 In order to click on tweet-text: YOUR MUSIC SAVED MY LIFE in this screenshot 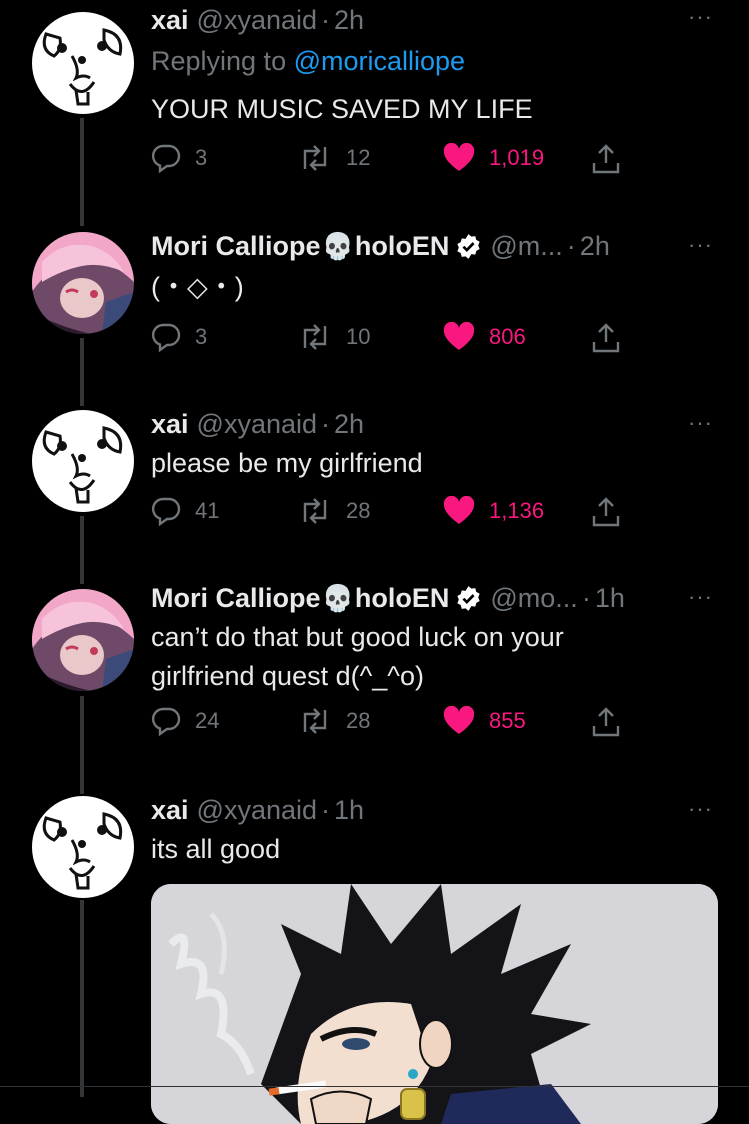, I will do `click(342, 109)`.